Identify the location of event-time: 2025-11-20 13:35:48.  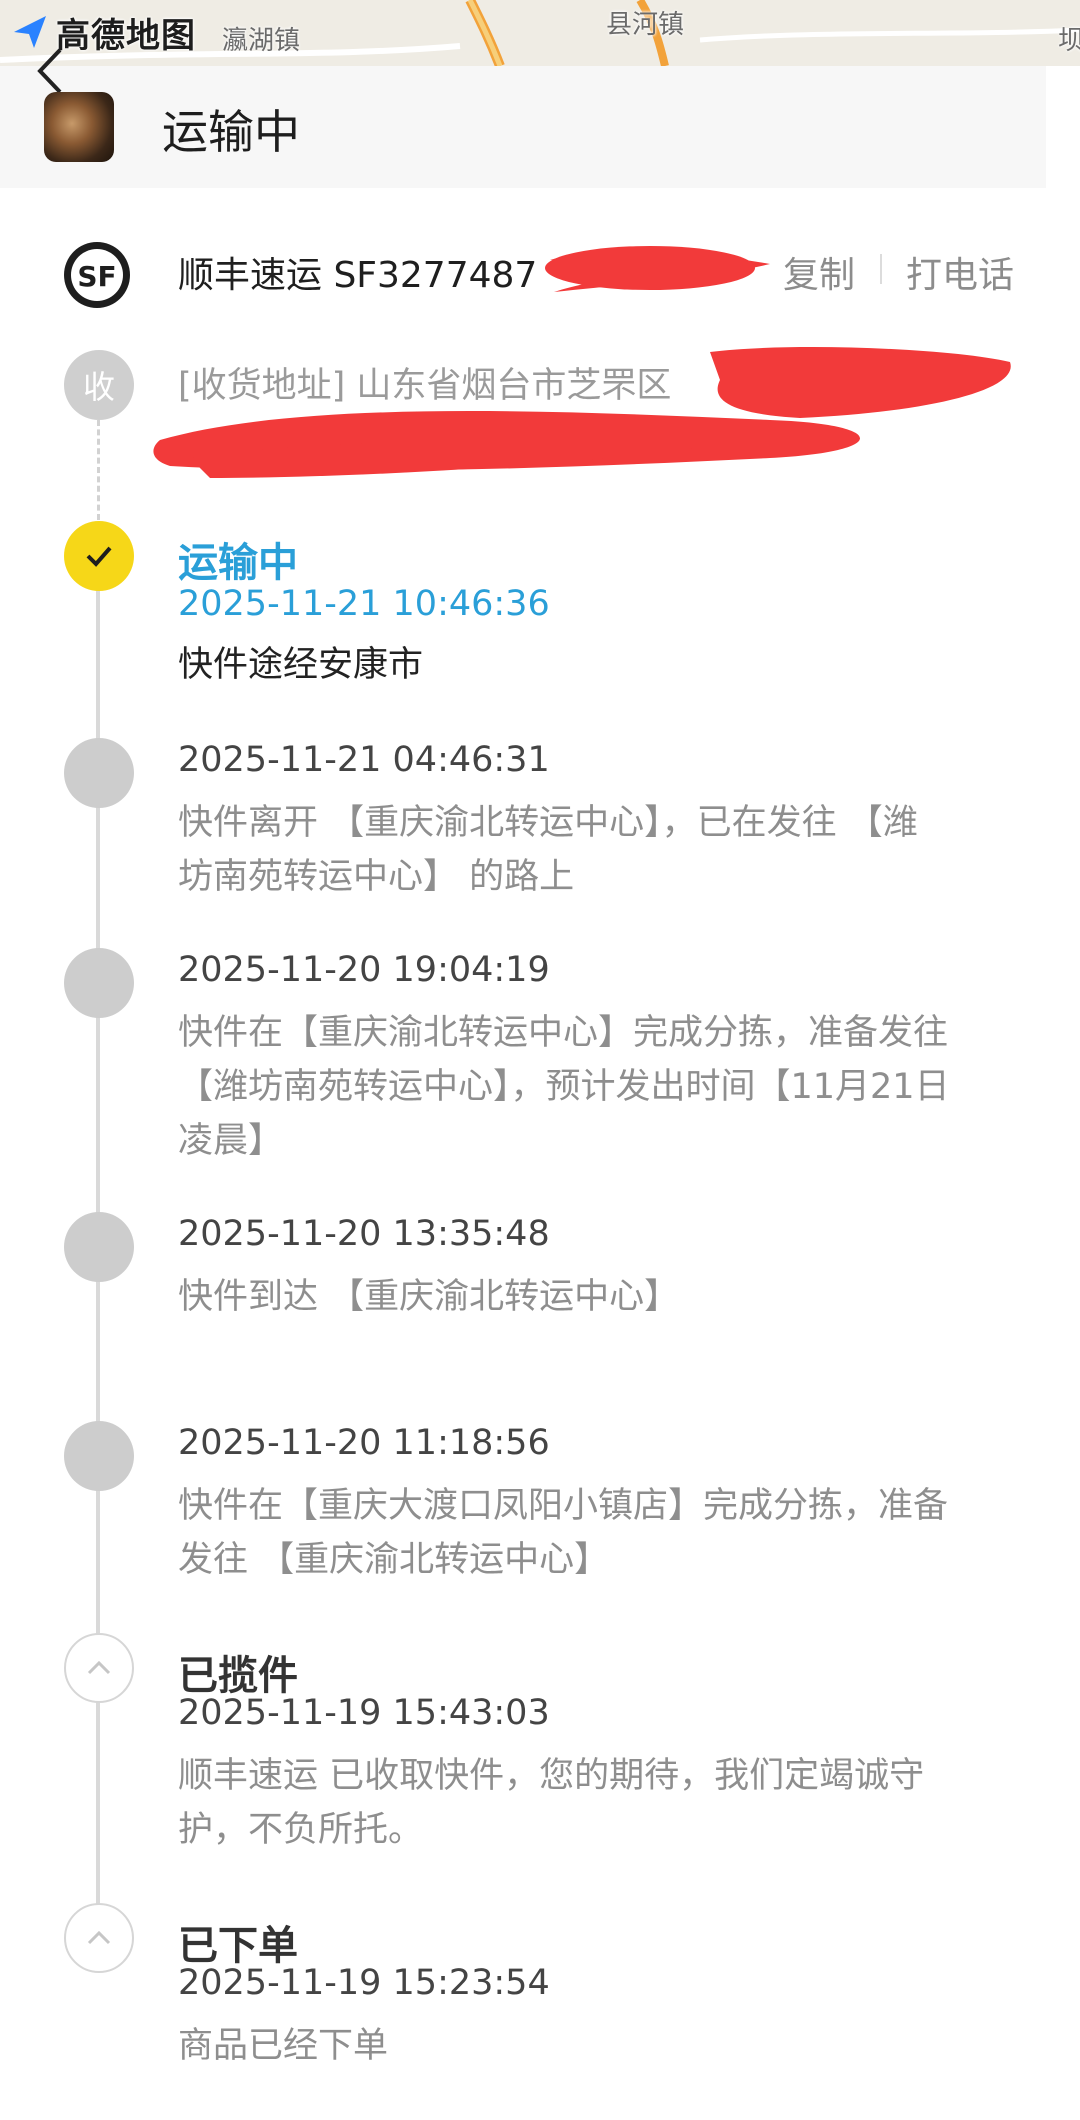
(364, 1234).